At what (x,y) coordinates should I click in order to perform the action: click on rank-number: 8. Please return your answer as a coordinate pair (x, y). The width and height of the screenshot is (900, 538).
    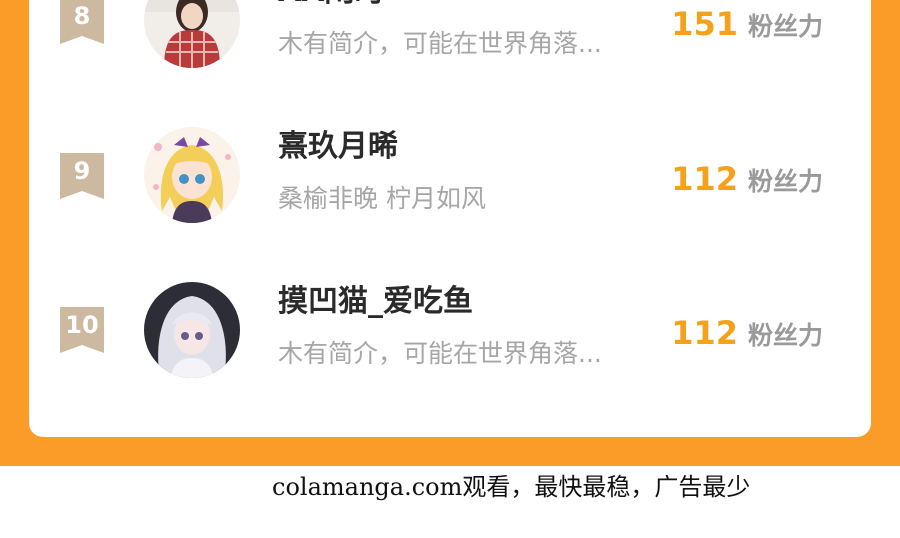
    Looking at the image, I should click on (82, 16).